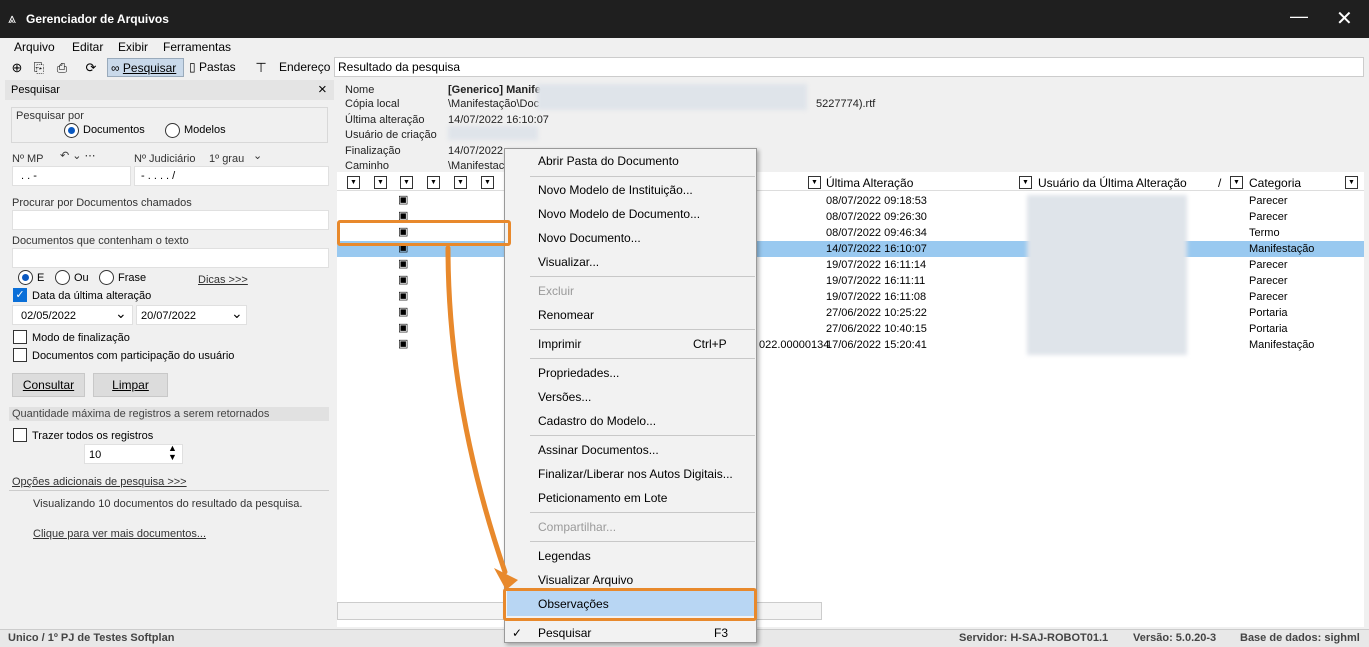 The height and width of the screenshot is (647, 1369). What do you see at coordinates (850, 329) in the screenshot?
I see `table-row: ▣ 27/06/2022 10:40:15 Portaria` at bounding box center [850, 329].